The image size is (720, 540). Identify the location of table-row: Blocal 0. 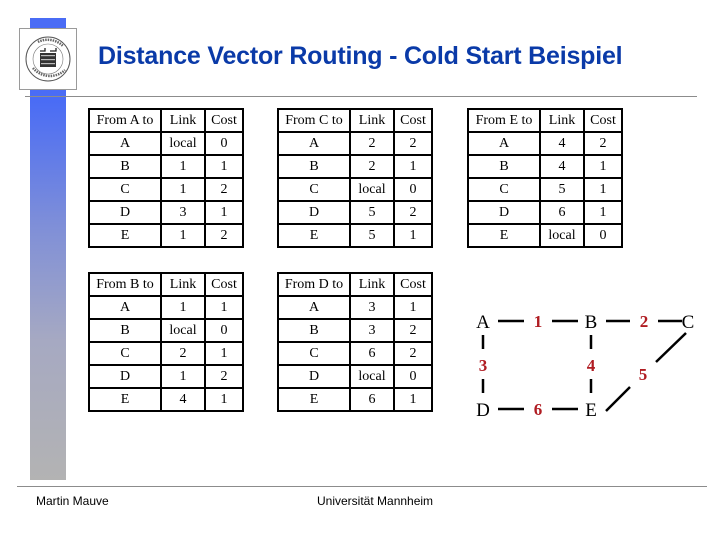
(166, 330).